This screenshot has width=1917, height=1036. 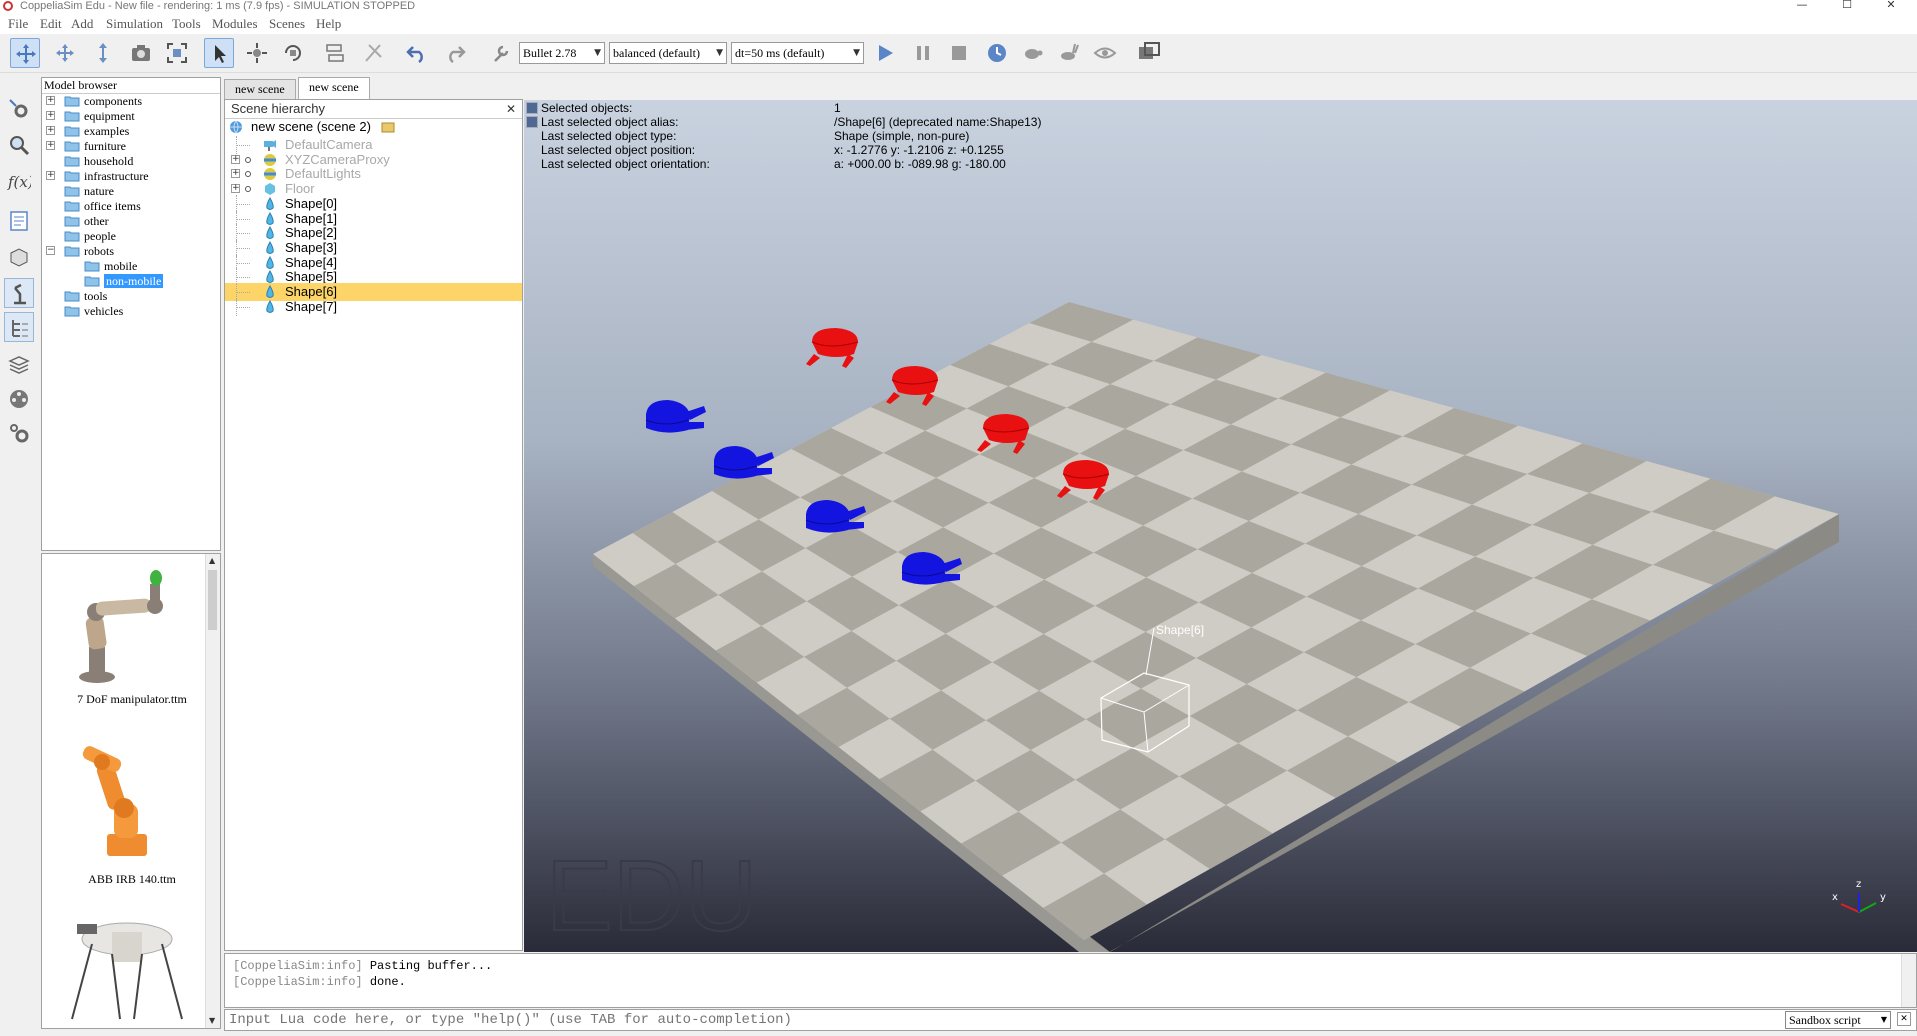 I want to click on assembly-button, so click(x=335, y=53).